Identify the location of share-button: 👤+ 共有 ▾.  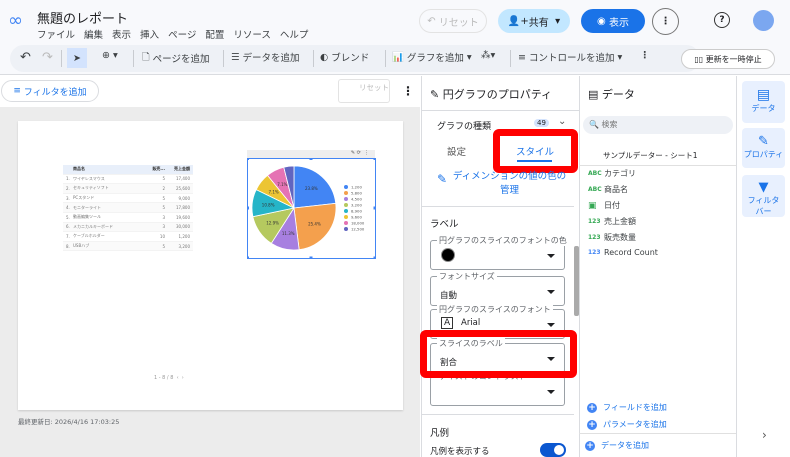
(534, 21).